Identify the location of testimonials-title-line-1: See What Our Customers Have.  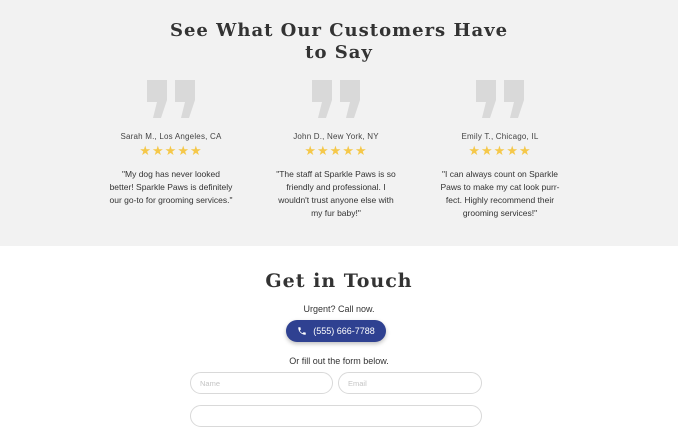
(339, 30).